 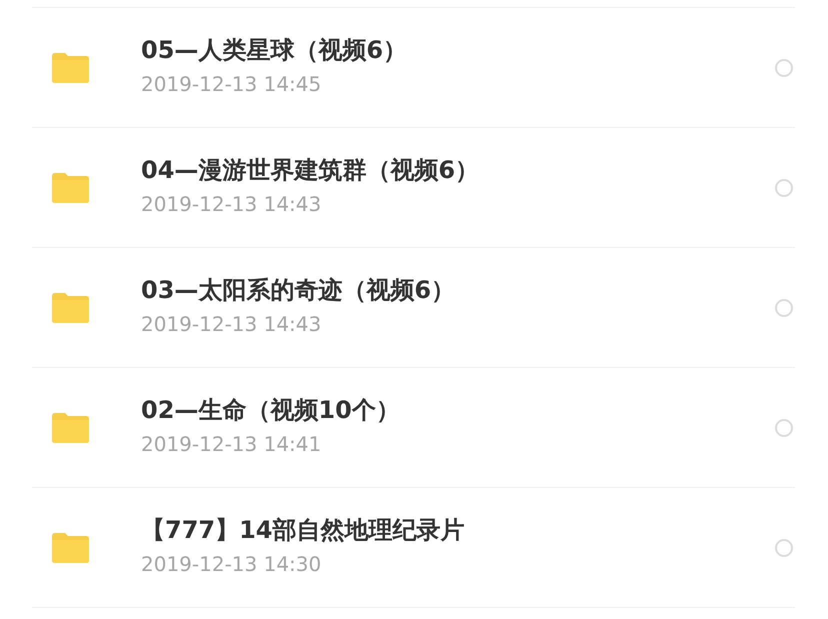 What do you see at coordinates (231, 444) in the screenshot?
I see `folder-date: 2019-12-13 14:41` at bounding box center [231, 444].